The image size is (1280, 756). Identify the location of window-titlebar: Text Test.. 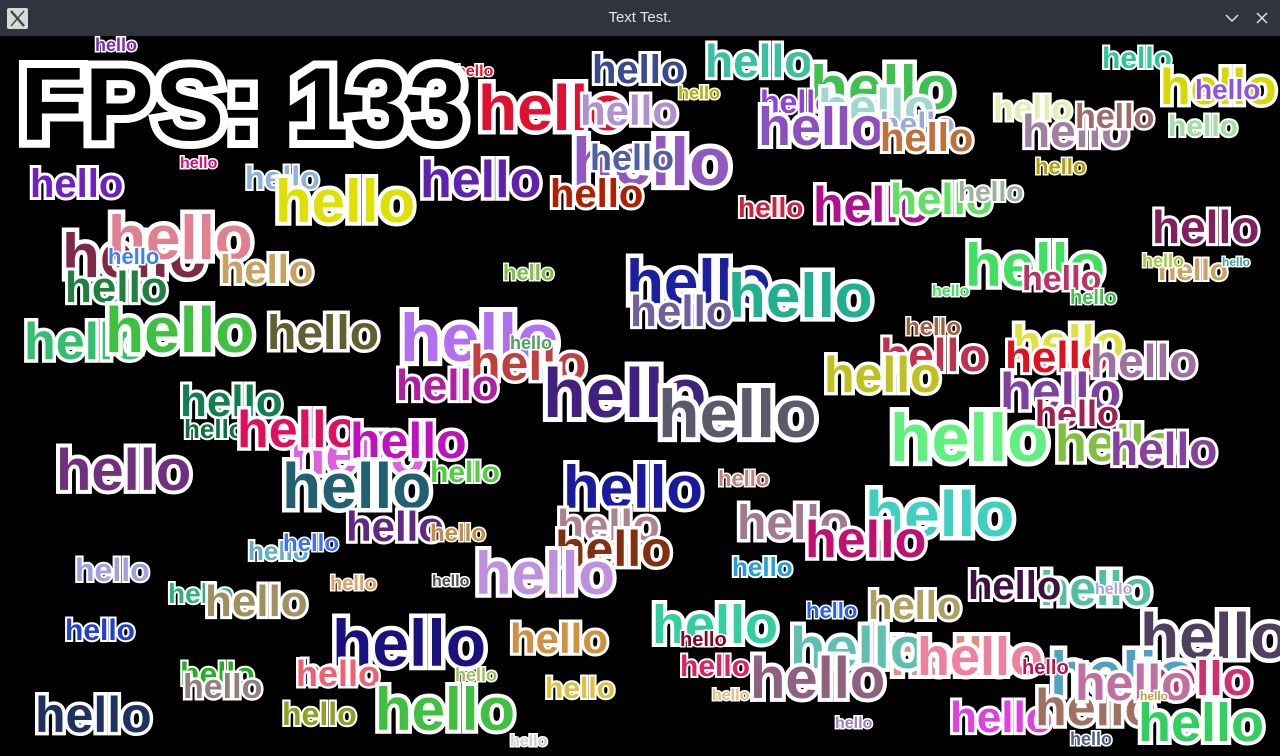
(640, 18).